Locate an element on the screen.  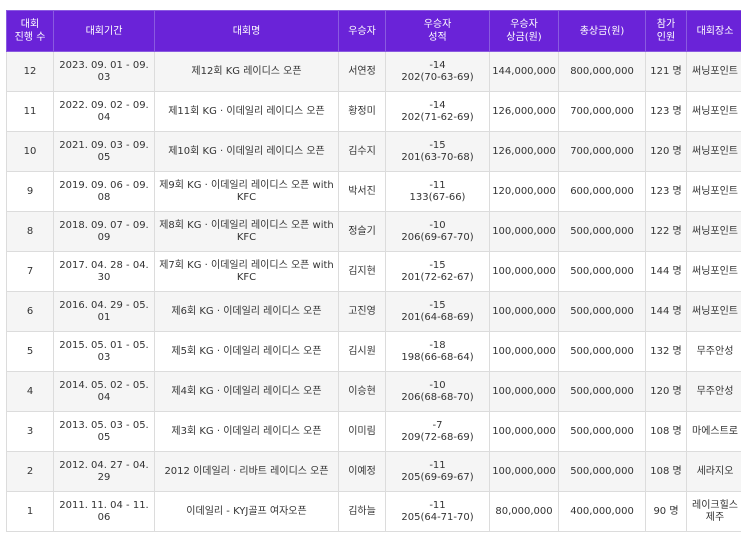
cell-score: -14 202(70-63-69) is located at coordinates (437, 71).